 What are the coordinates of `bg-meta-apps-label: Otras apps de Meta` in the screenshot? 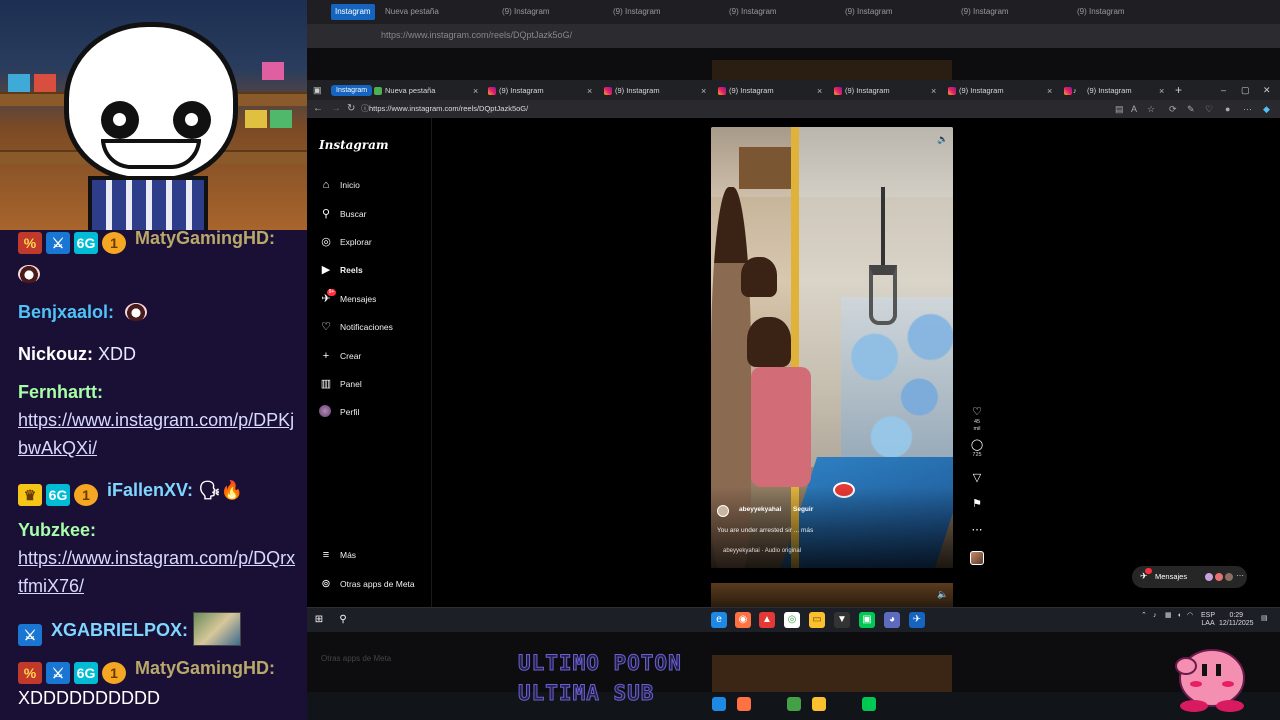 It's located at (356, 658).